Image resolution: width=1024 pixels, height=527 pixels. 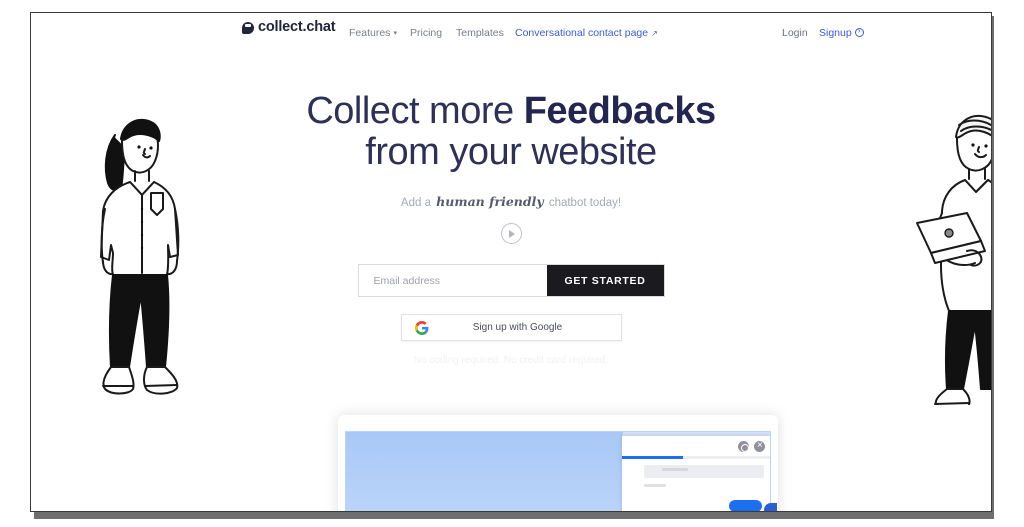 I want to click on get-started-button: GET STARTED, so click(x=605, y=280).